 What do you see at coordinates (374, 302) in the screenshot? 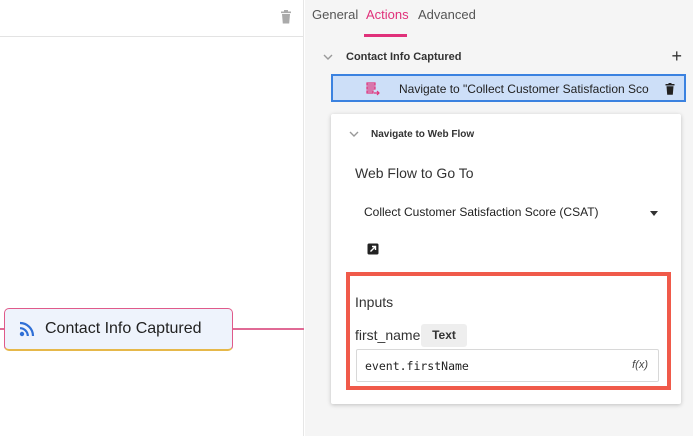
I see `inputs-section-title: Inputs` at bounding box center [374, 302].